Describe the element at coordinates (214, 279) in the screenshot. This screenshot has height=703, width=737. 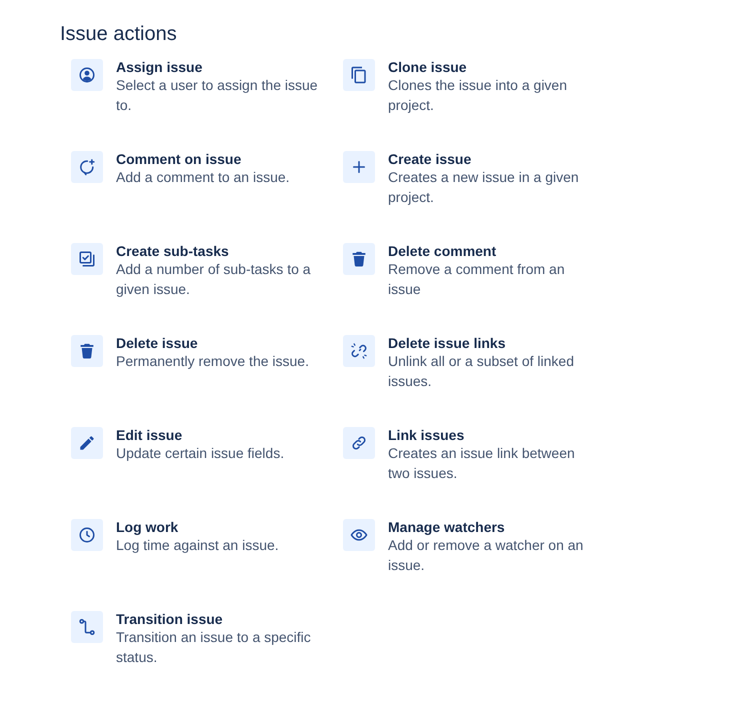
I see `action-description: Add a number of sub-tasks to a given issue.` at that location.